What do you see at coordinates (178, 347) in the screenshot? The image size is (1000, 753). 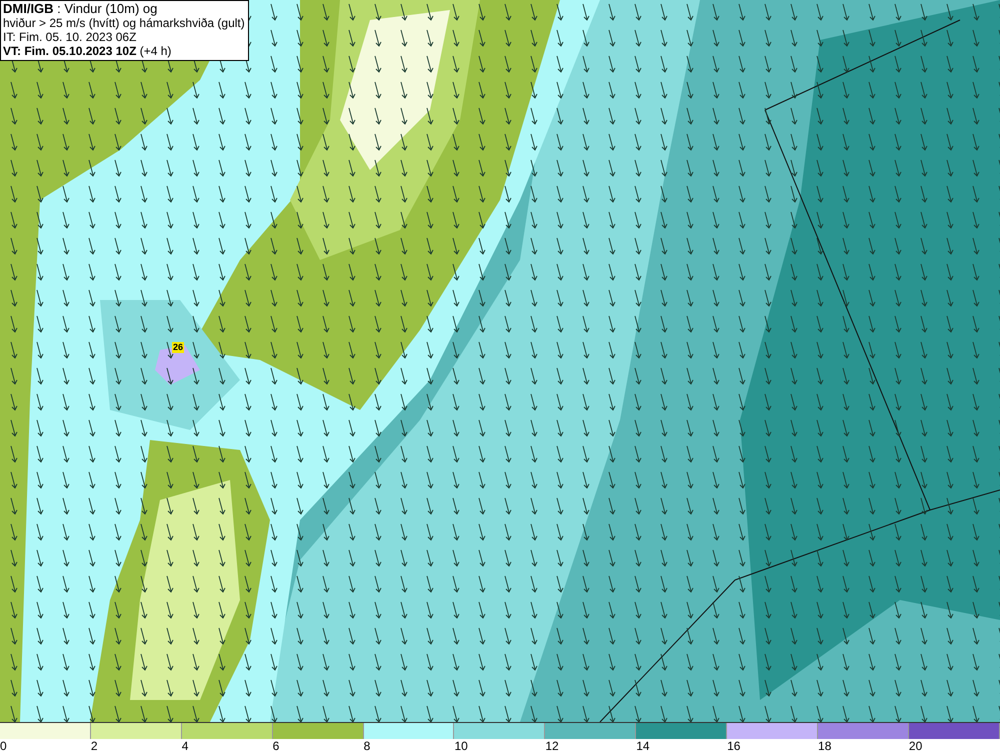 I see `gust-label: 26` at bounding box center [178, 347].